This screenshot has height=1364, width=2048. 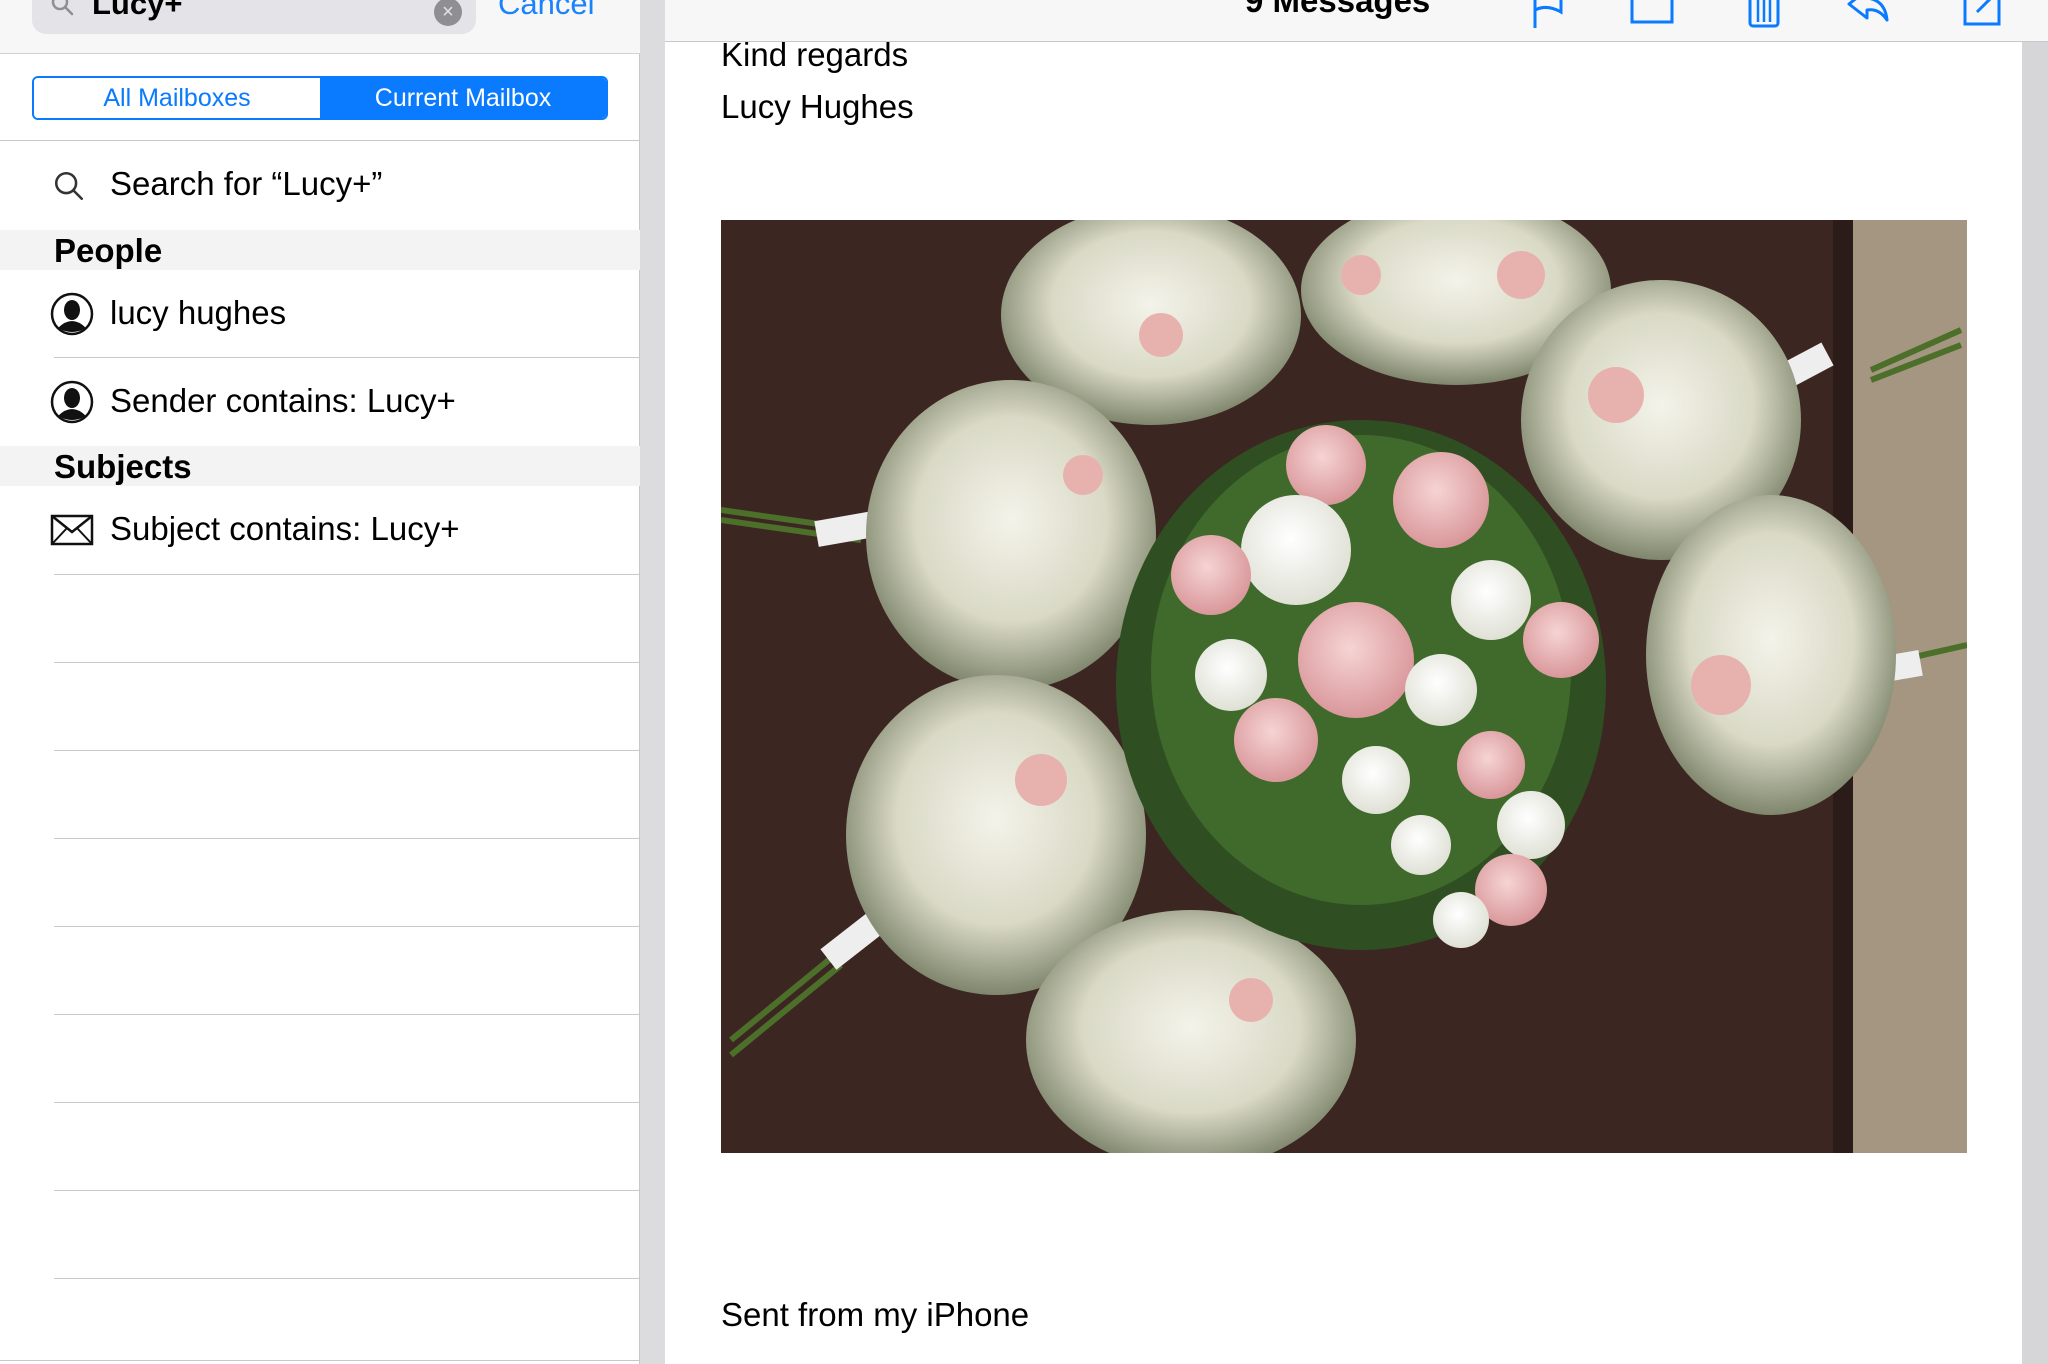 What do you see at coordinates (108, 250) in the screenshot?
I see `people-header-label: People` at bounding box center [108, 250].